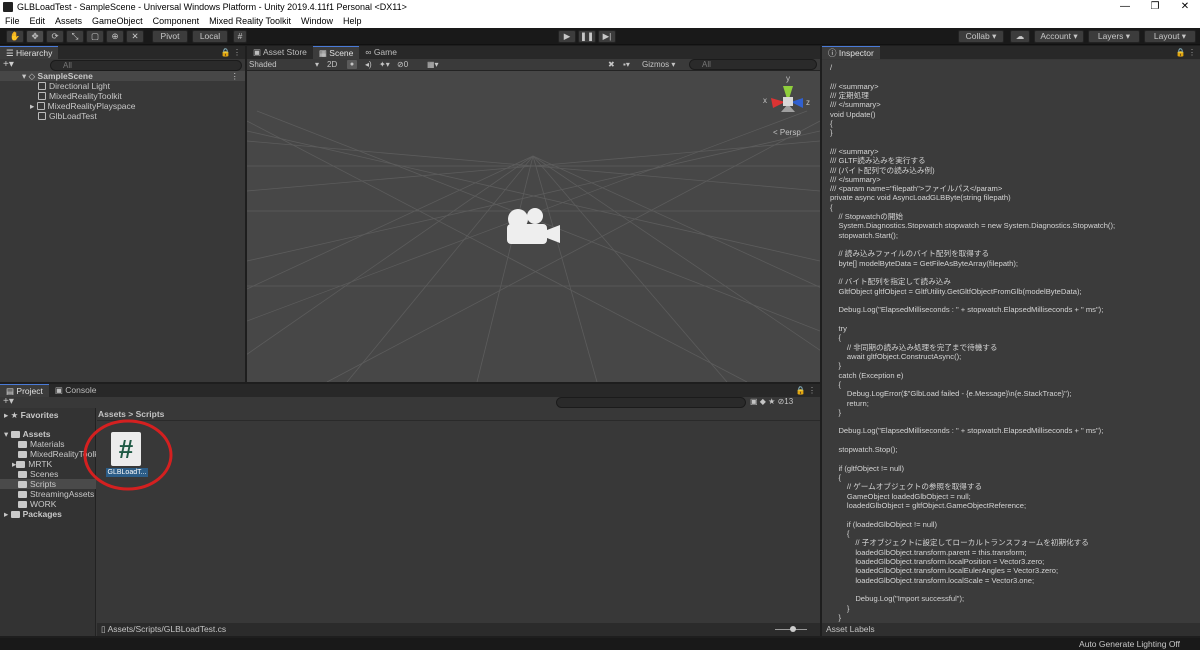 The width and height of the screenshot is (1200, 650). I want to click on gizmos-dropdown: Gizmos ▾, so click(664, 64).